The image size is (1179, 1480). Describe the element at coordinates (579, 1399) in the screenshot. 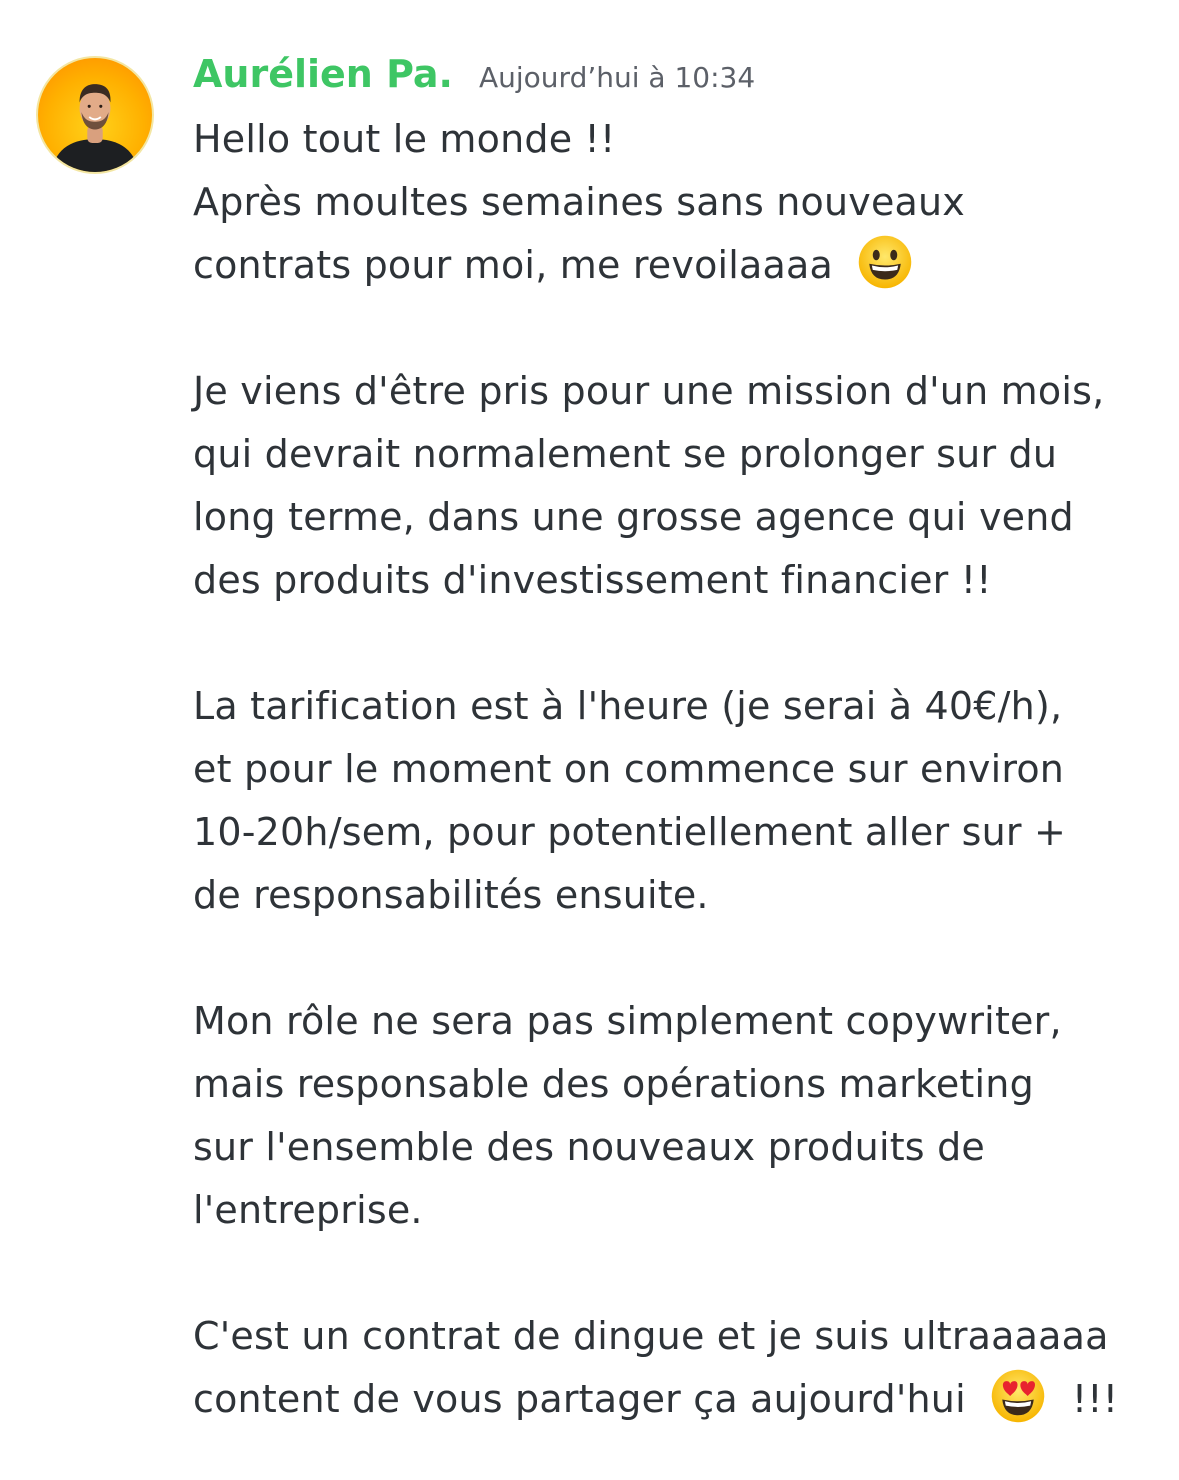

I see `message-line-text: content de vous partager ça aujourd'hui` at that location.